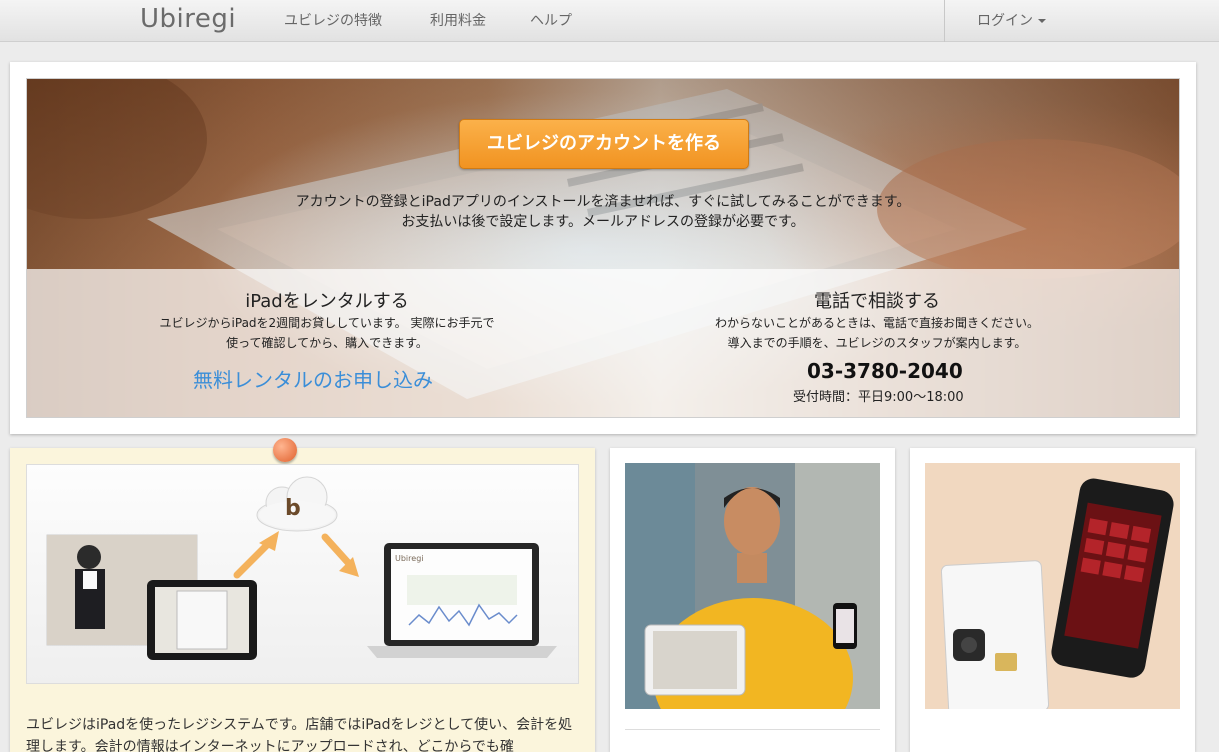 This screenshot has width=1219, height=752. Describe the element at coordinates (327, 301) in the screenshot. I see `rental-title: iPadをレンタルする` at that location.